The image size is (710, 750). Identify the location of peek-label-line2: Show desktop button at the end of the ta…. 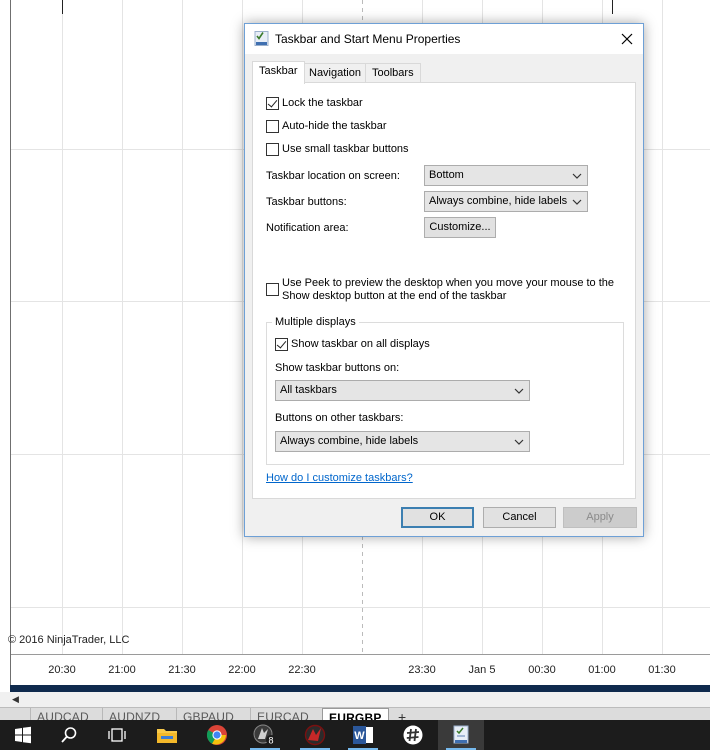
(394, 296).